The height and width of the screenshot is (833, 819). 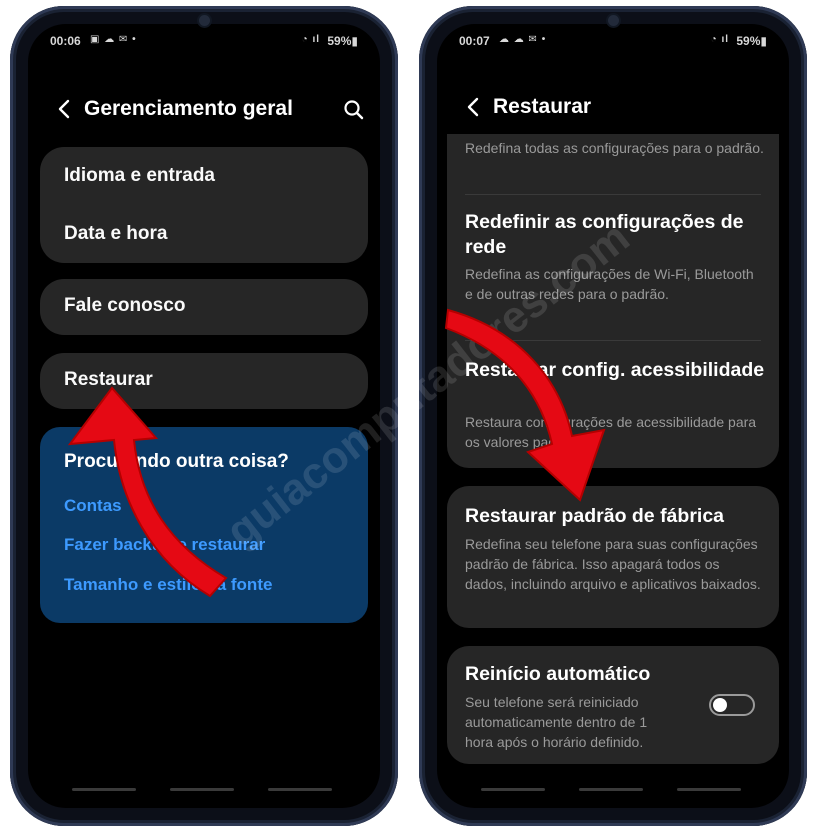 I want to click on menu-item-idioma: Idioma e entrada, so click(x=139, y=176).